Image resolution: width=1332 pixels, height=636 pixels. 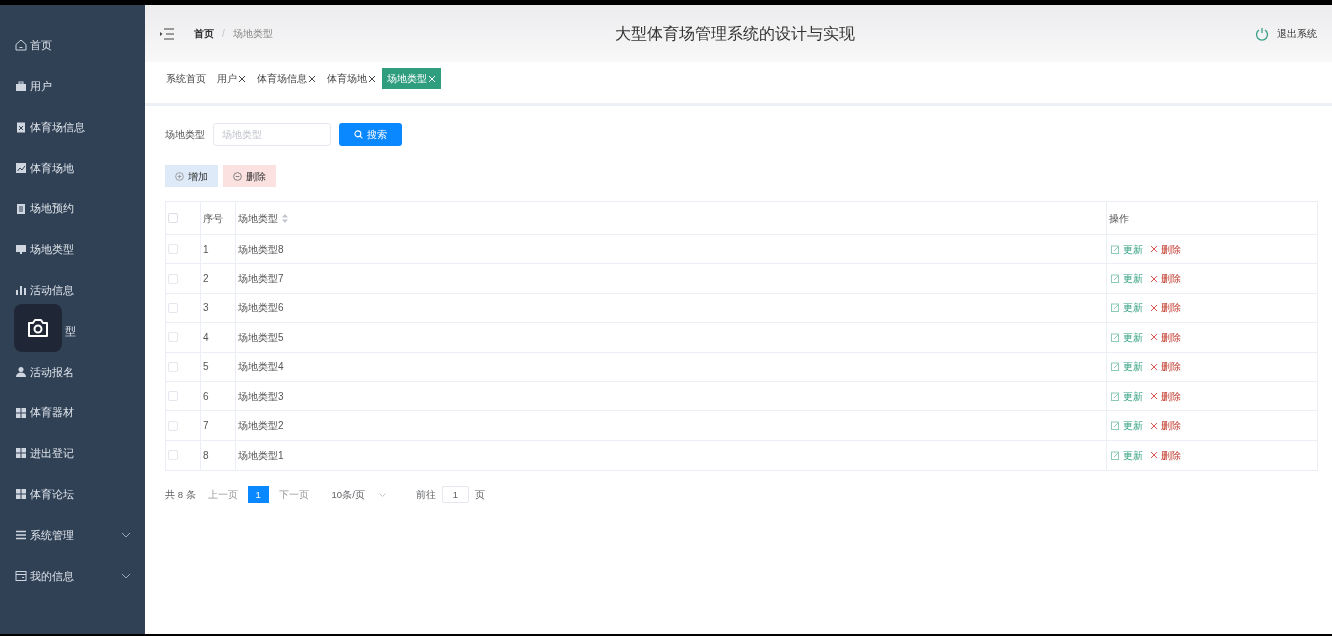 What do you see at coordinates (21, 86) in the screenshot?
I see `briefcase-icon` at bounding box center [21, 86].